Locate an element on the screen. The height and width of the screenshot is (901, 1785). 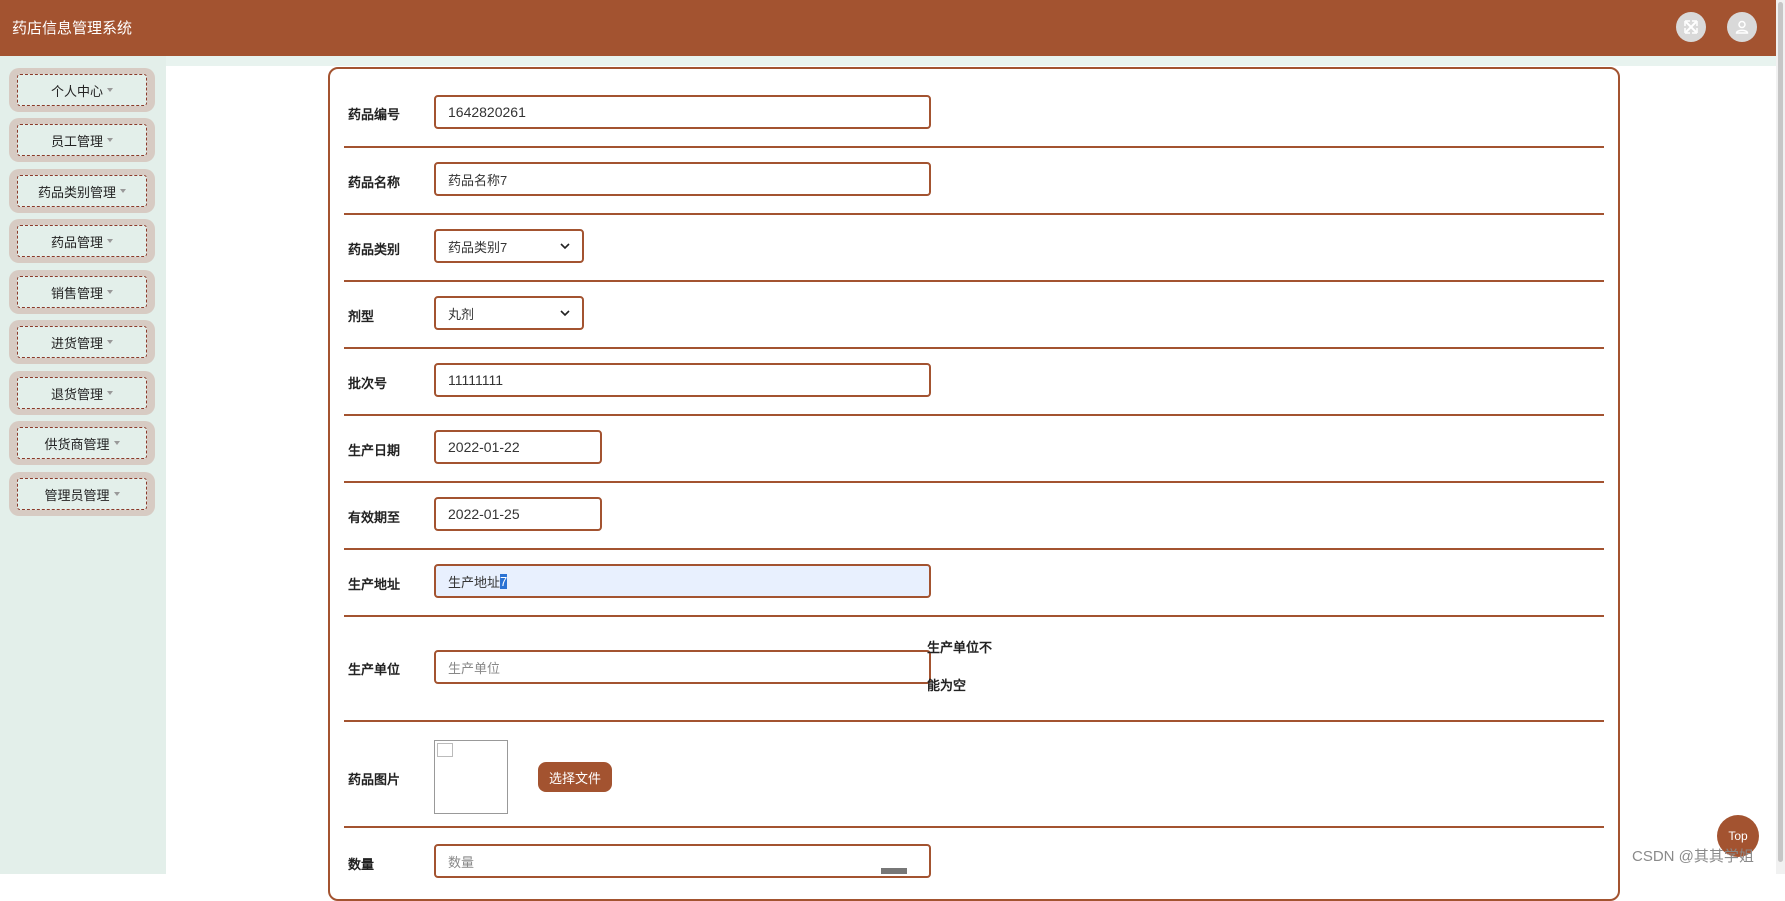
sidebar-item-label: 退货管理 is located at coordinates (76, 394).